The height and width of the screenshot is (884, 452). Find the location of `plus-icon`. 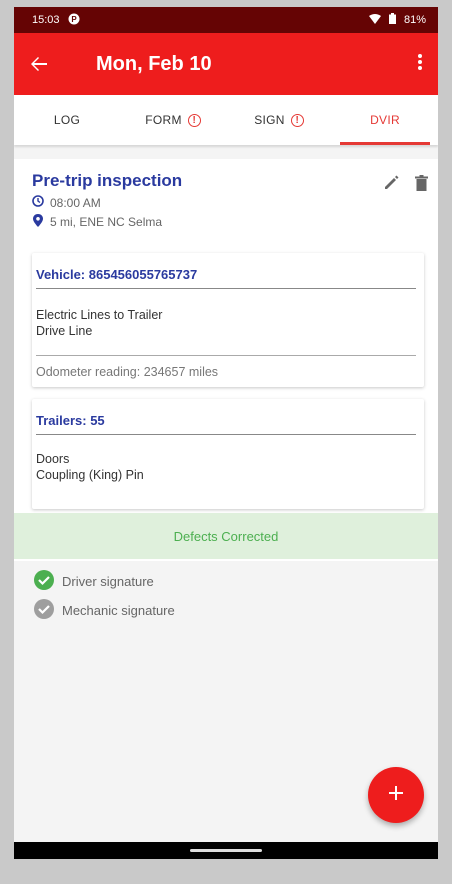

plus-icon is located at coordinates (396, 795).